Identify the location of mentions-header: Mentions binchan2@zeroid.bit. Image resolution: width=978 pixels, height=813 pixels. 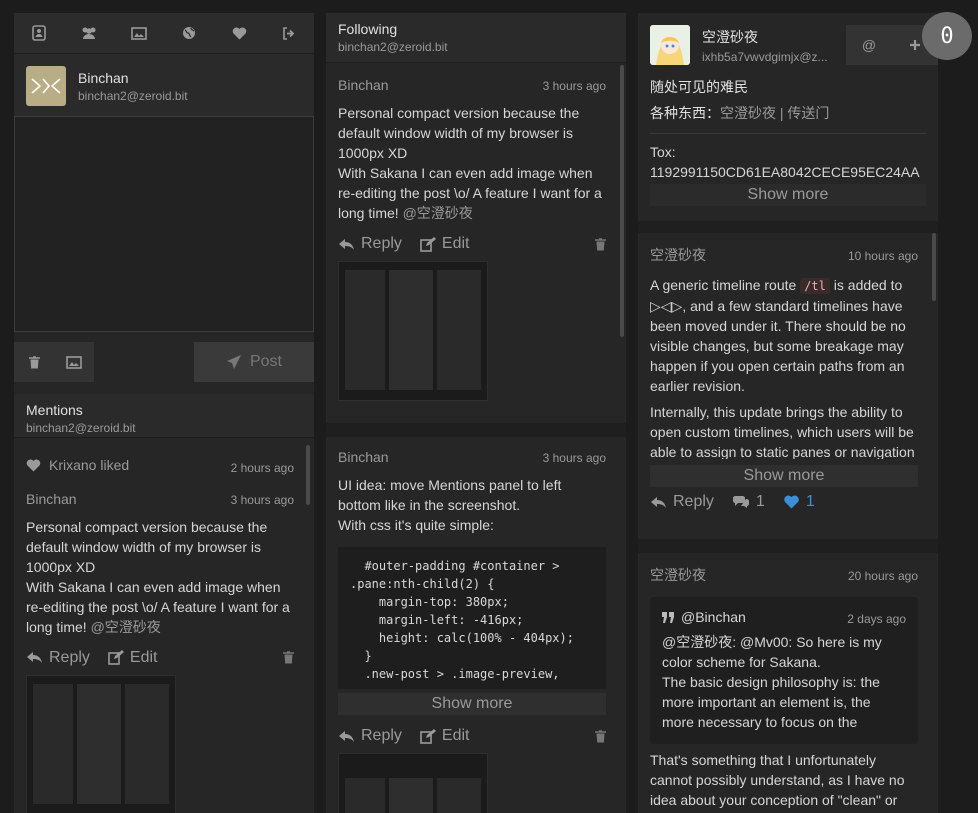
(164, 416).